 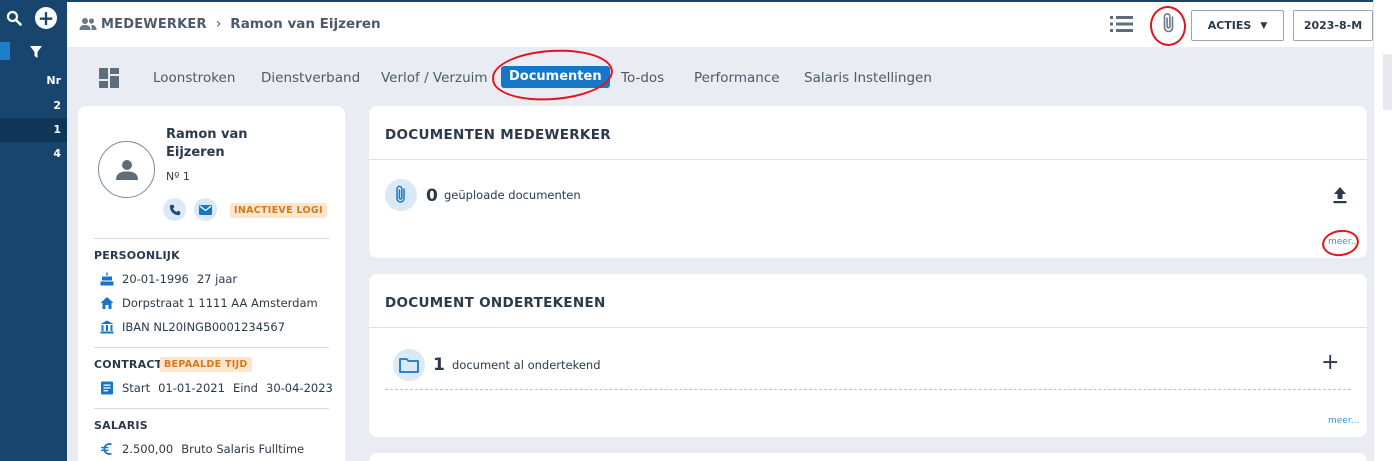 What do you see at coordinates (46, 18) in the screenshot?
I see `plus-icon: +` at bounding box center [46, 18].